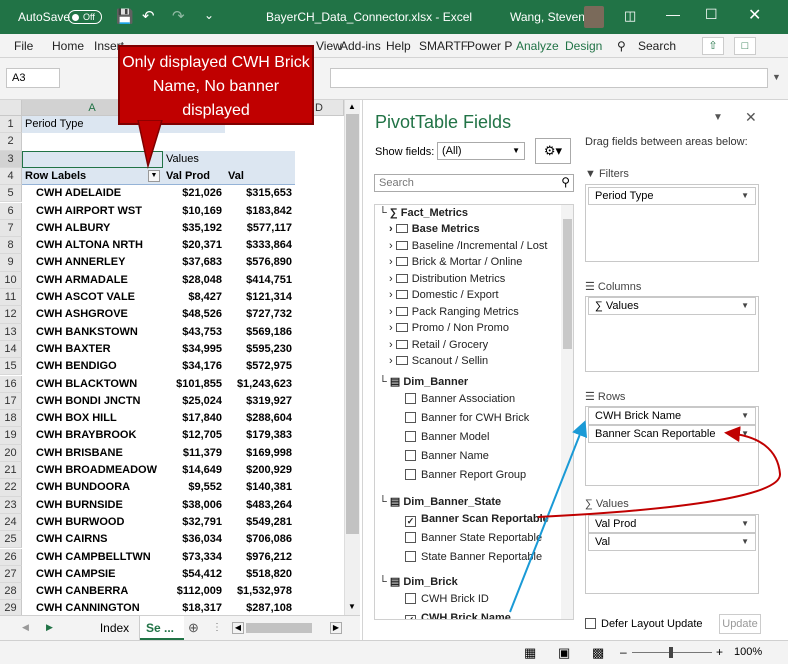 This screenshot has width=788, height=664. I want to click on val-cell: $140,381, so click(260, 487).